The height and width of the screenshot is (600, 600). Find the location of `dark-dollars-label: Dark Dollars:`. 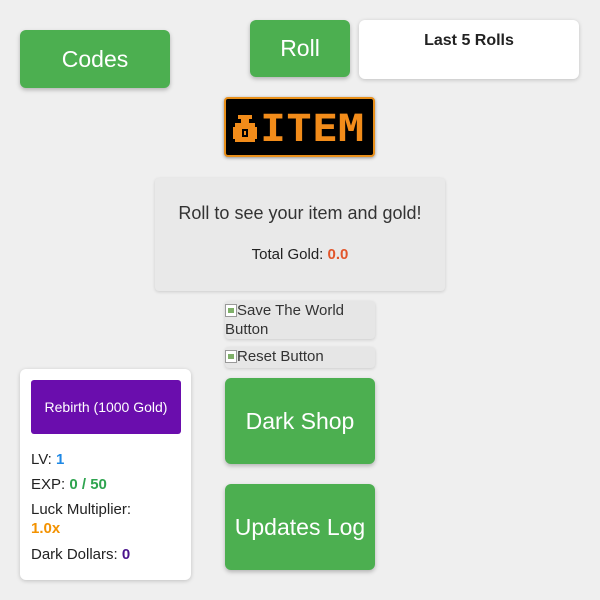

dark-dollars-label: Dark Dollars: is located at coordinates (74, 554).